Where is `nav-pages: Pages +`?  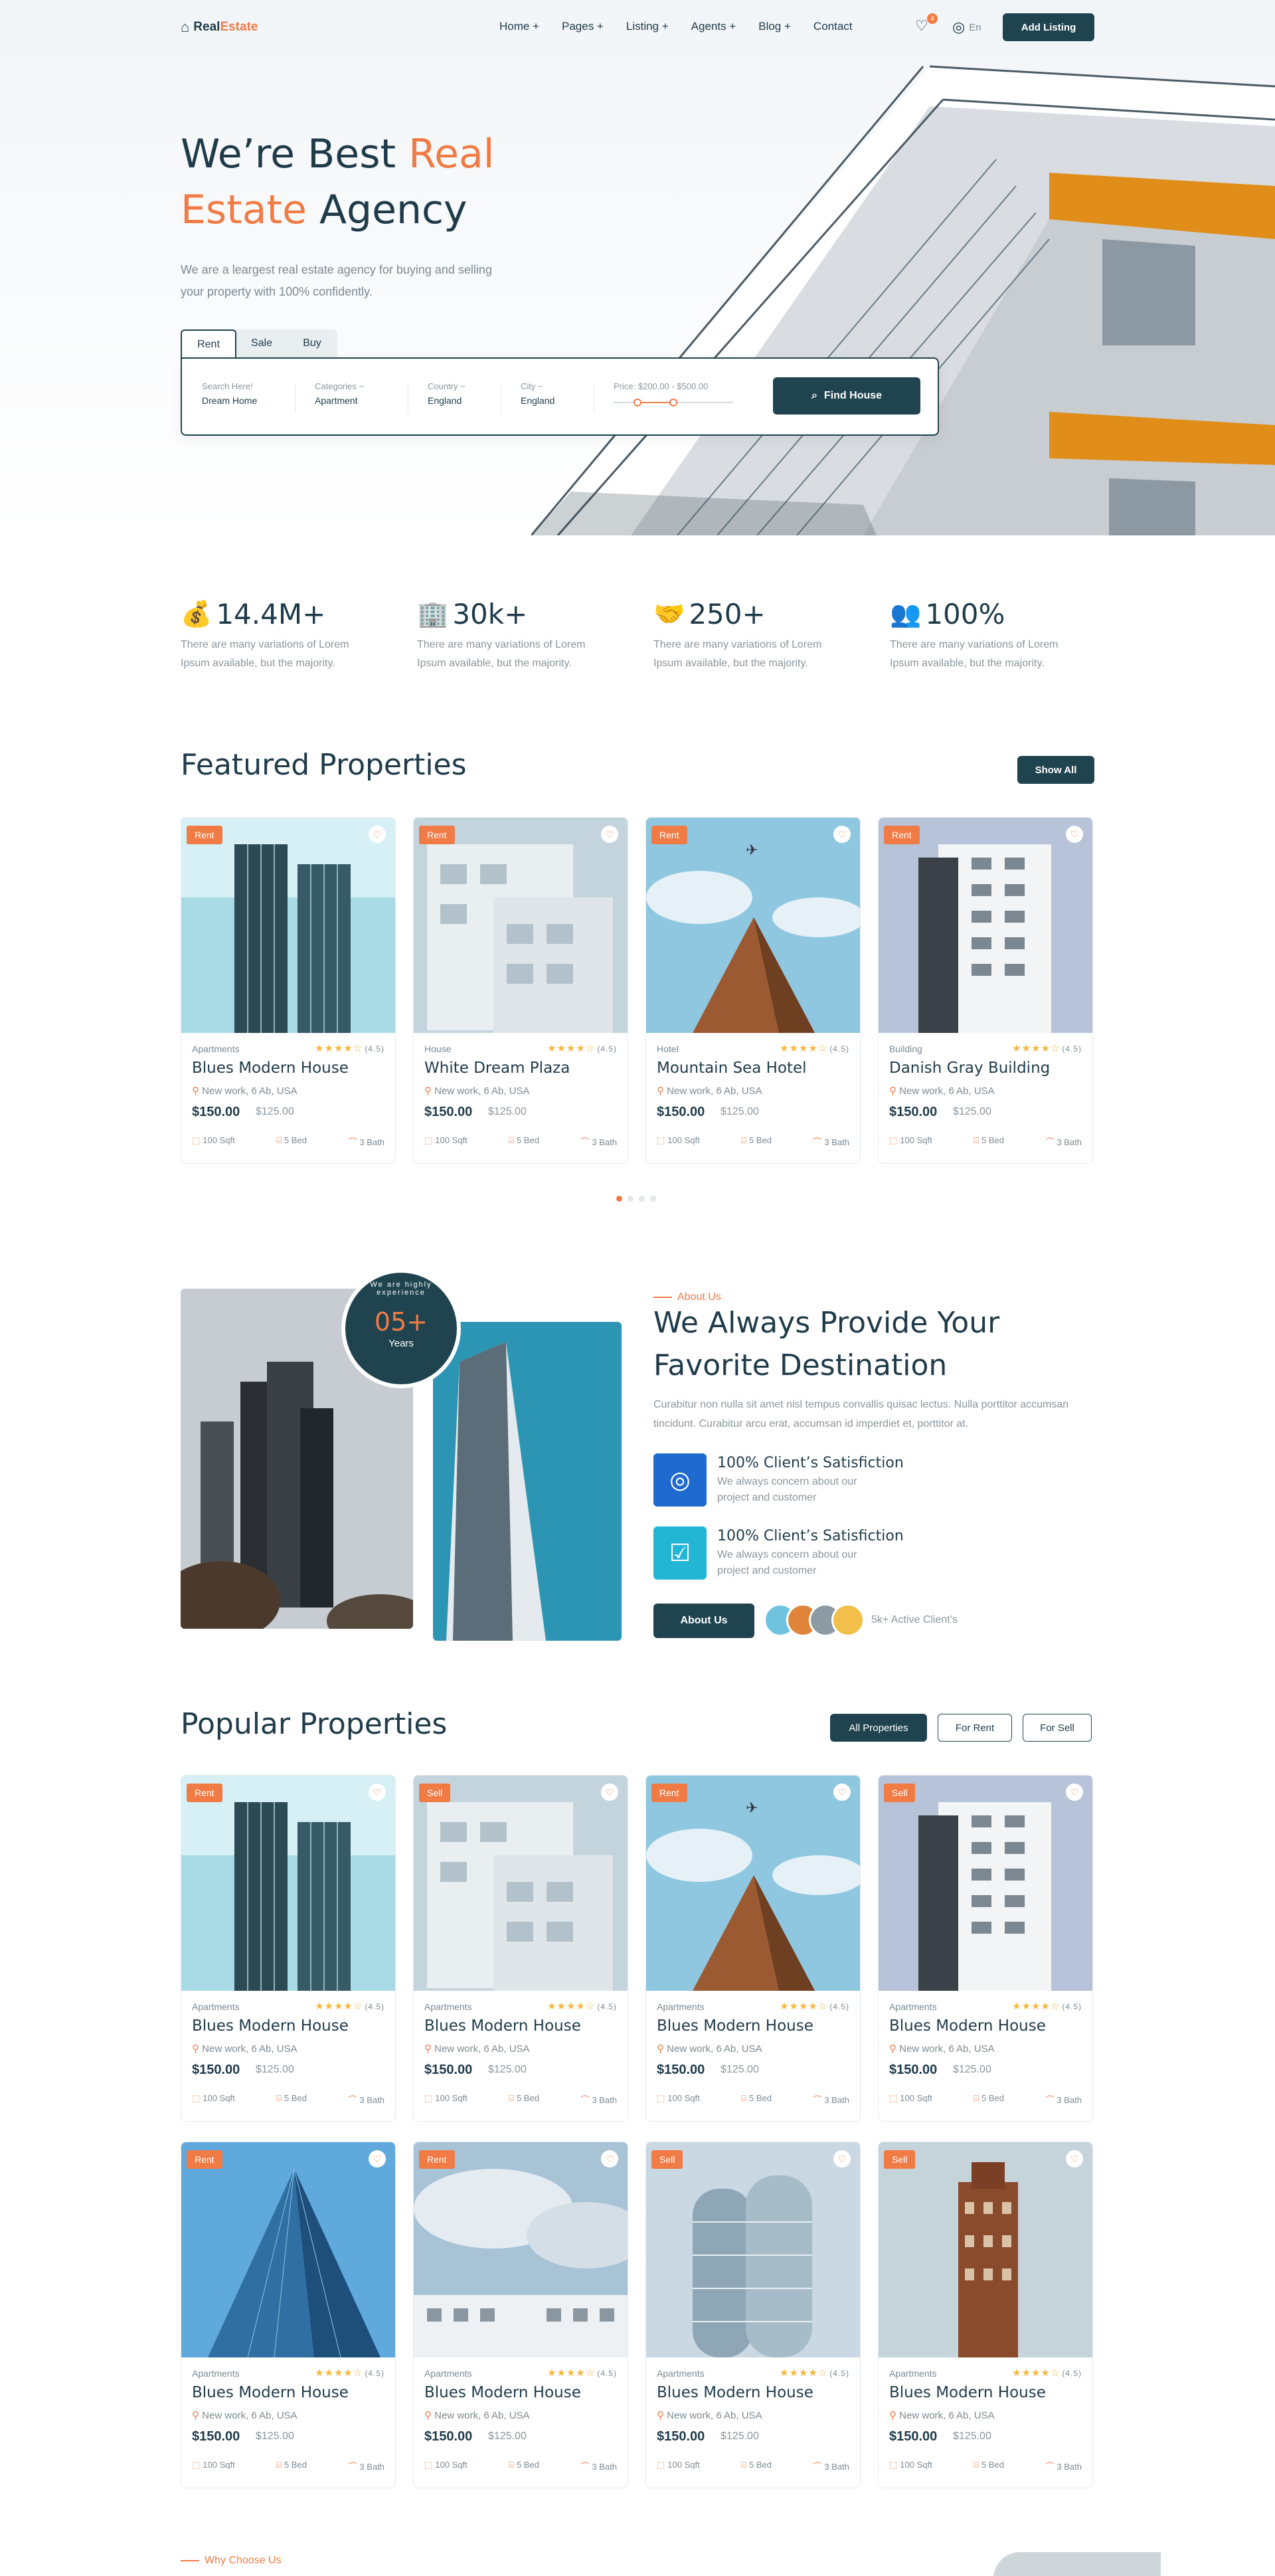 nav-pages: Pages + is located at coordinates (583, 26).